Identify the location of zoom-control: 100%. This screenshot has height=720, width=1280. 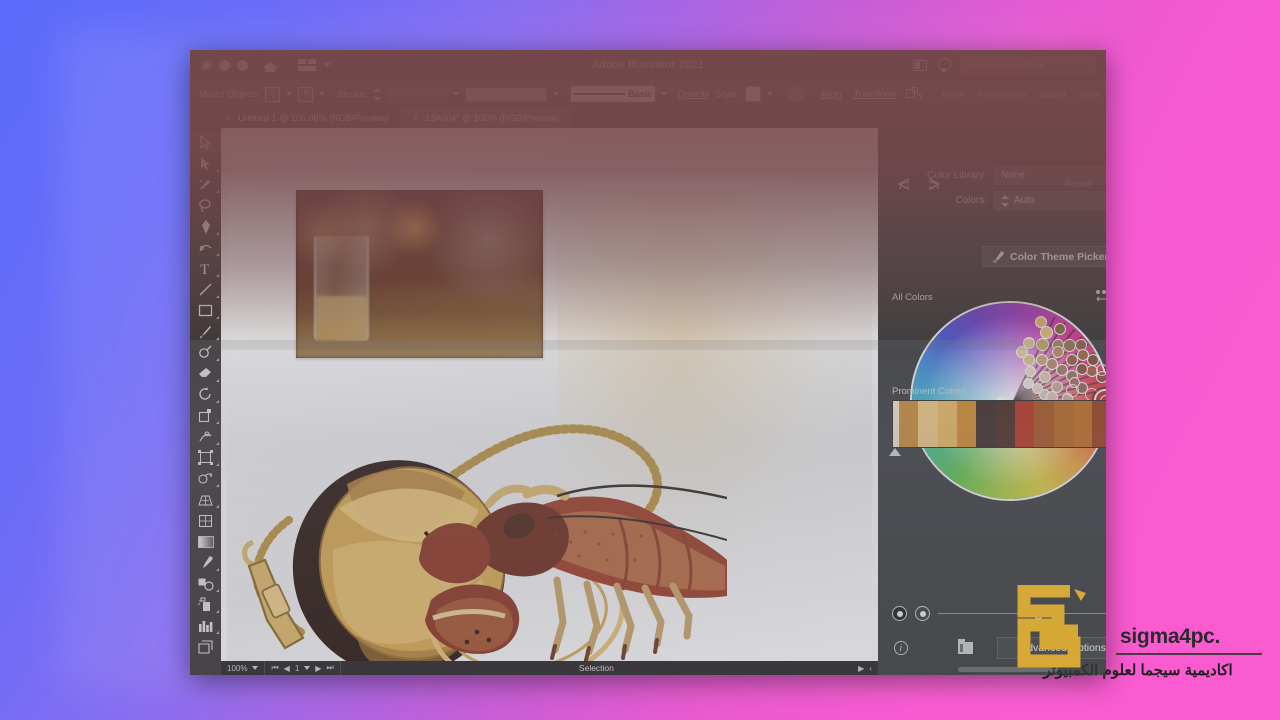
(242, 668).